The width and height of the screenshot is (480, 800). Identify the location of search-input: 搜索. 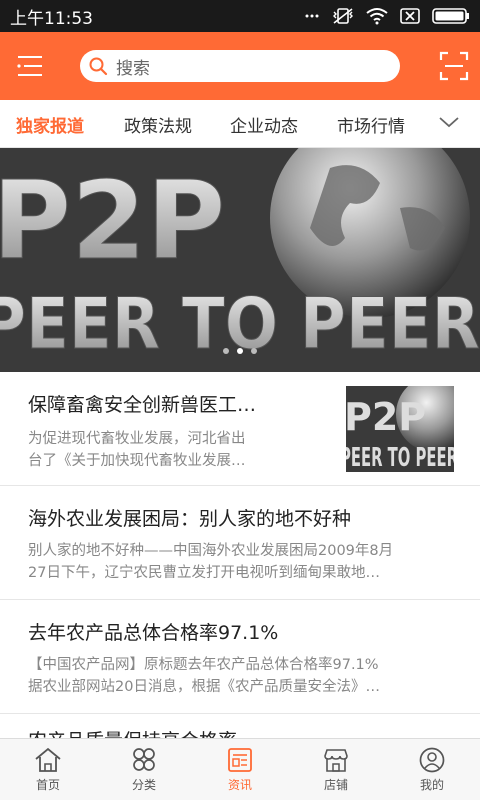
(240, 66).